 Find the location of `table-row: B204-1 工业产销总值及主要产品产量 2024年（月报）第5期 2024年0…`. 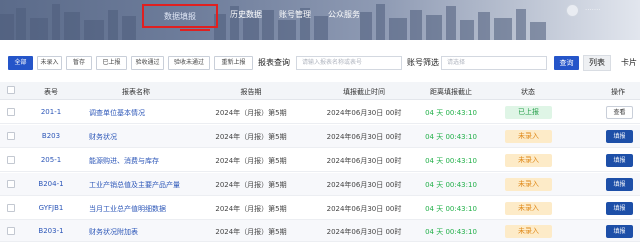

table-row: B204-1 工业产销总值及主要产品产量 2024年（月报）第5期 2024年0… is located at coordinates (320, 184).